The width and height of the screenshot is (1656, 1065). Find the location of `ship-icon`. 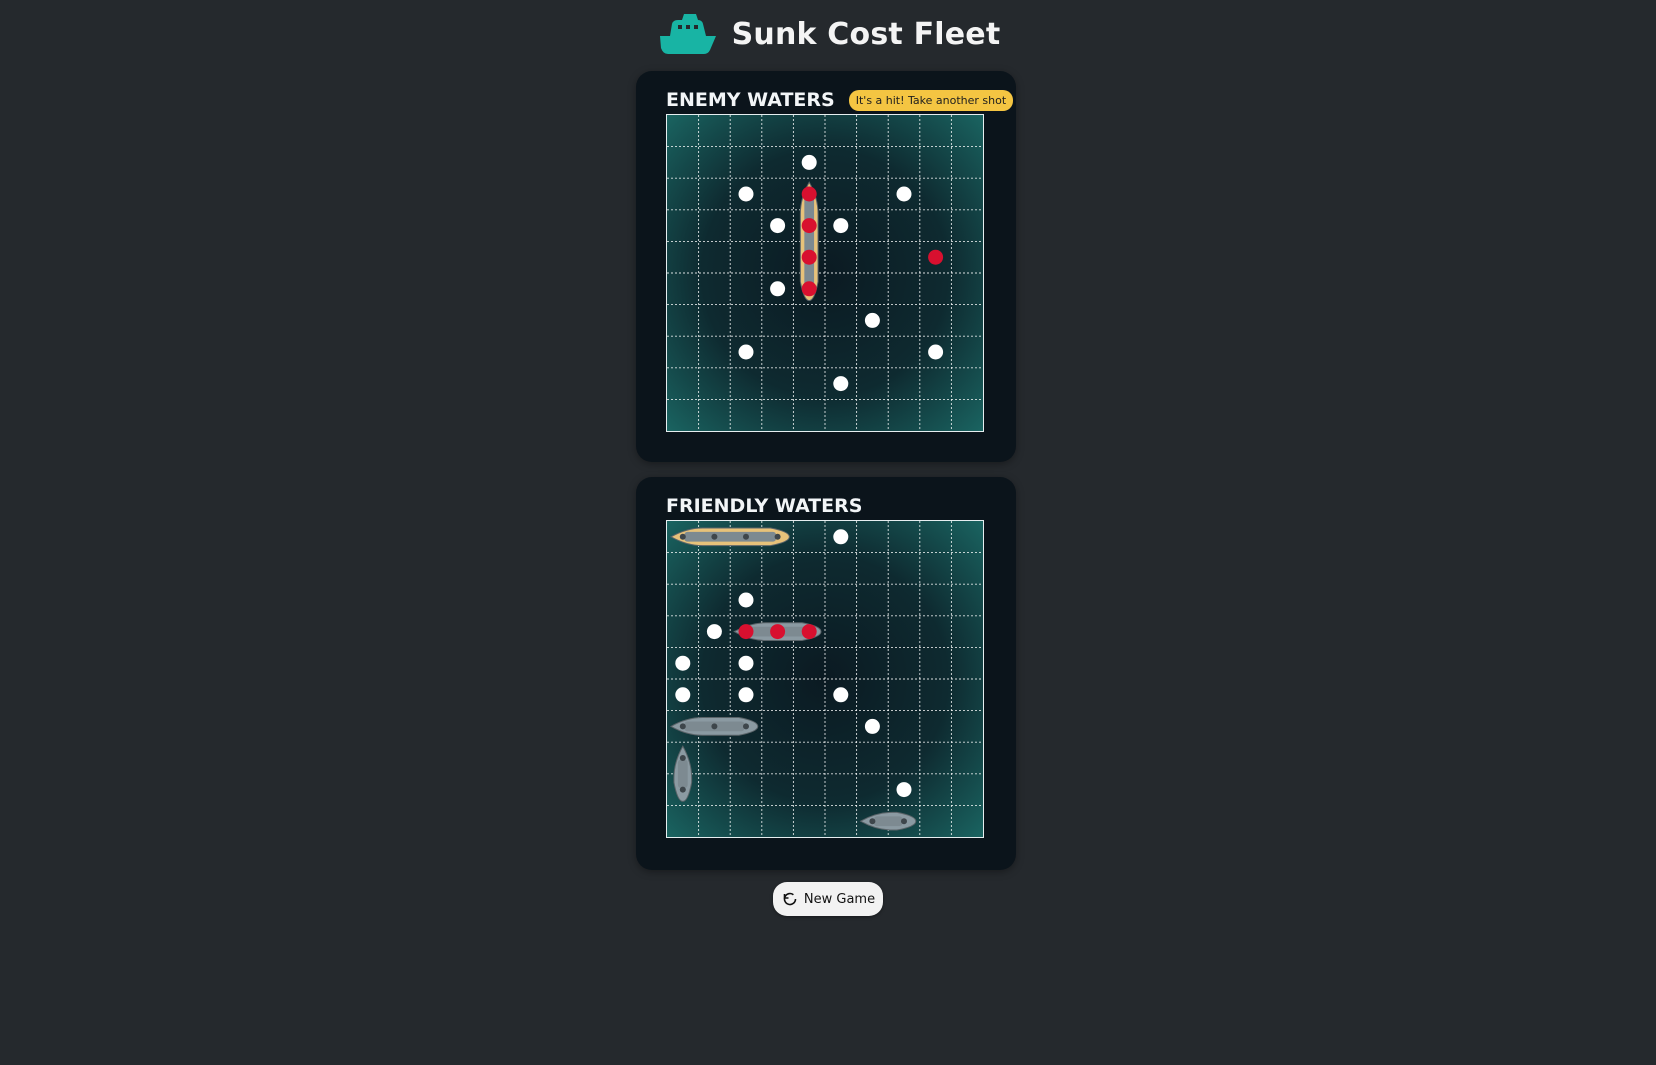

ship-icon is located at coordinates (687, 34).